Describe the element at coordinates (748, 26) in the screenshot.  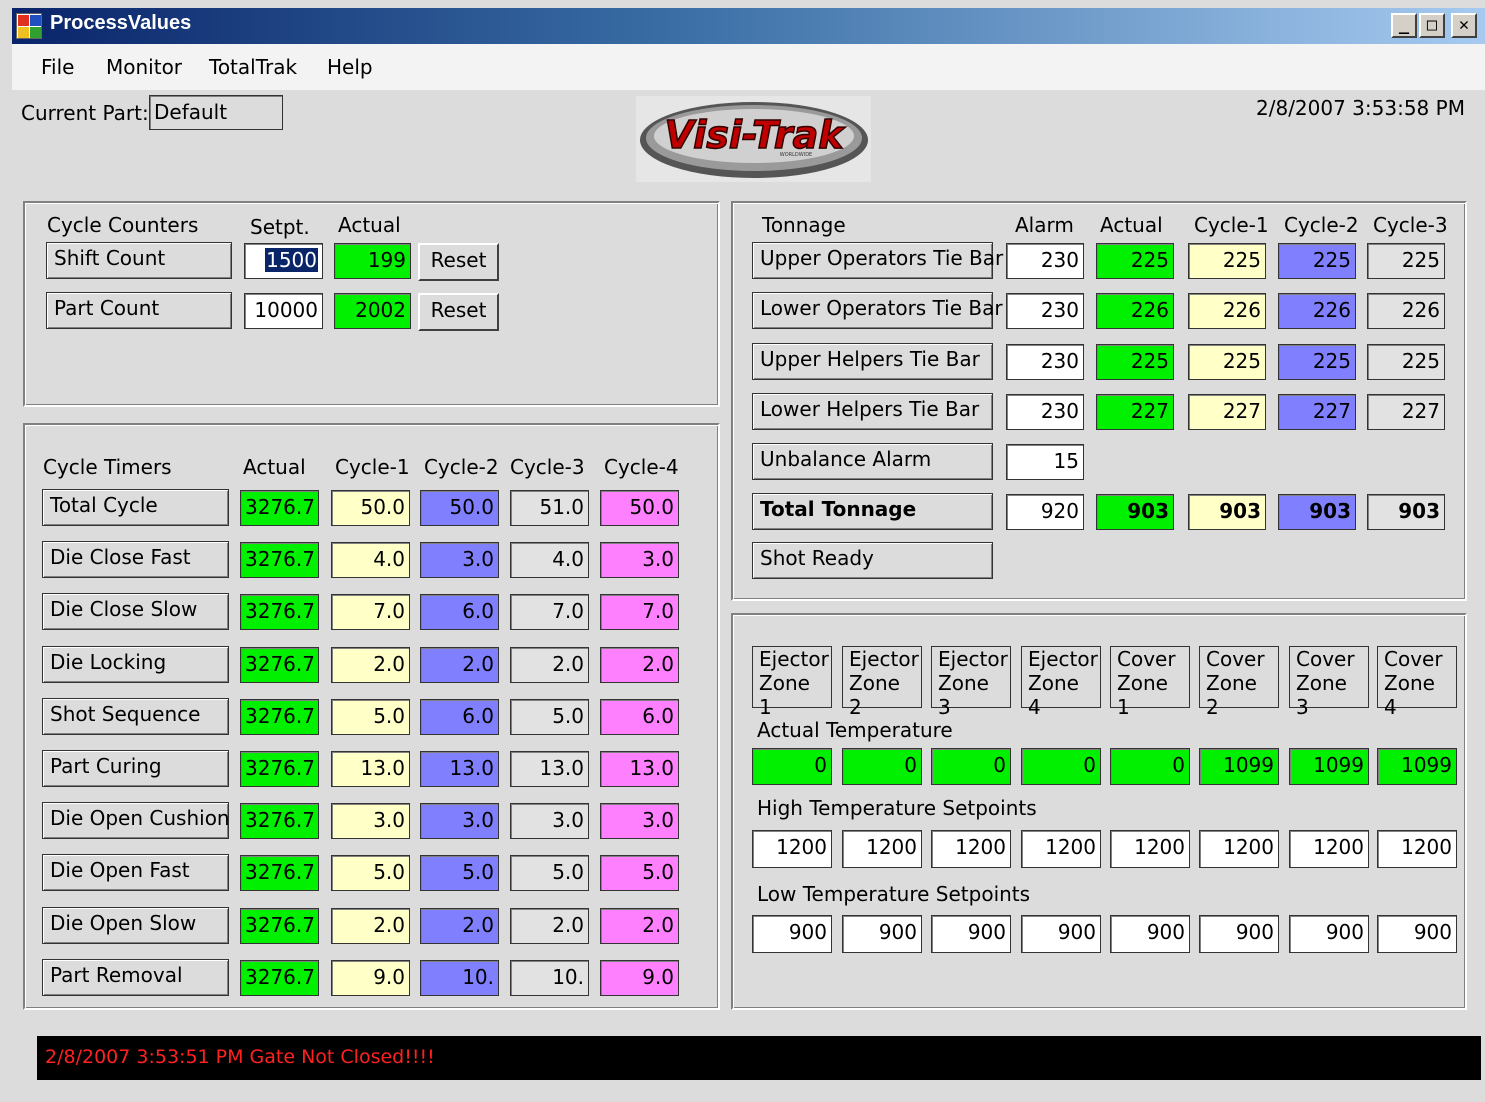
I see `title-bar` at that location.